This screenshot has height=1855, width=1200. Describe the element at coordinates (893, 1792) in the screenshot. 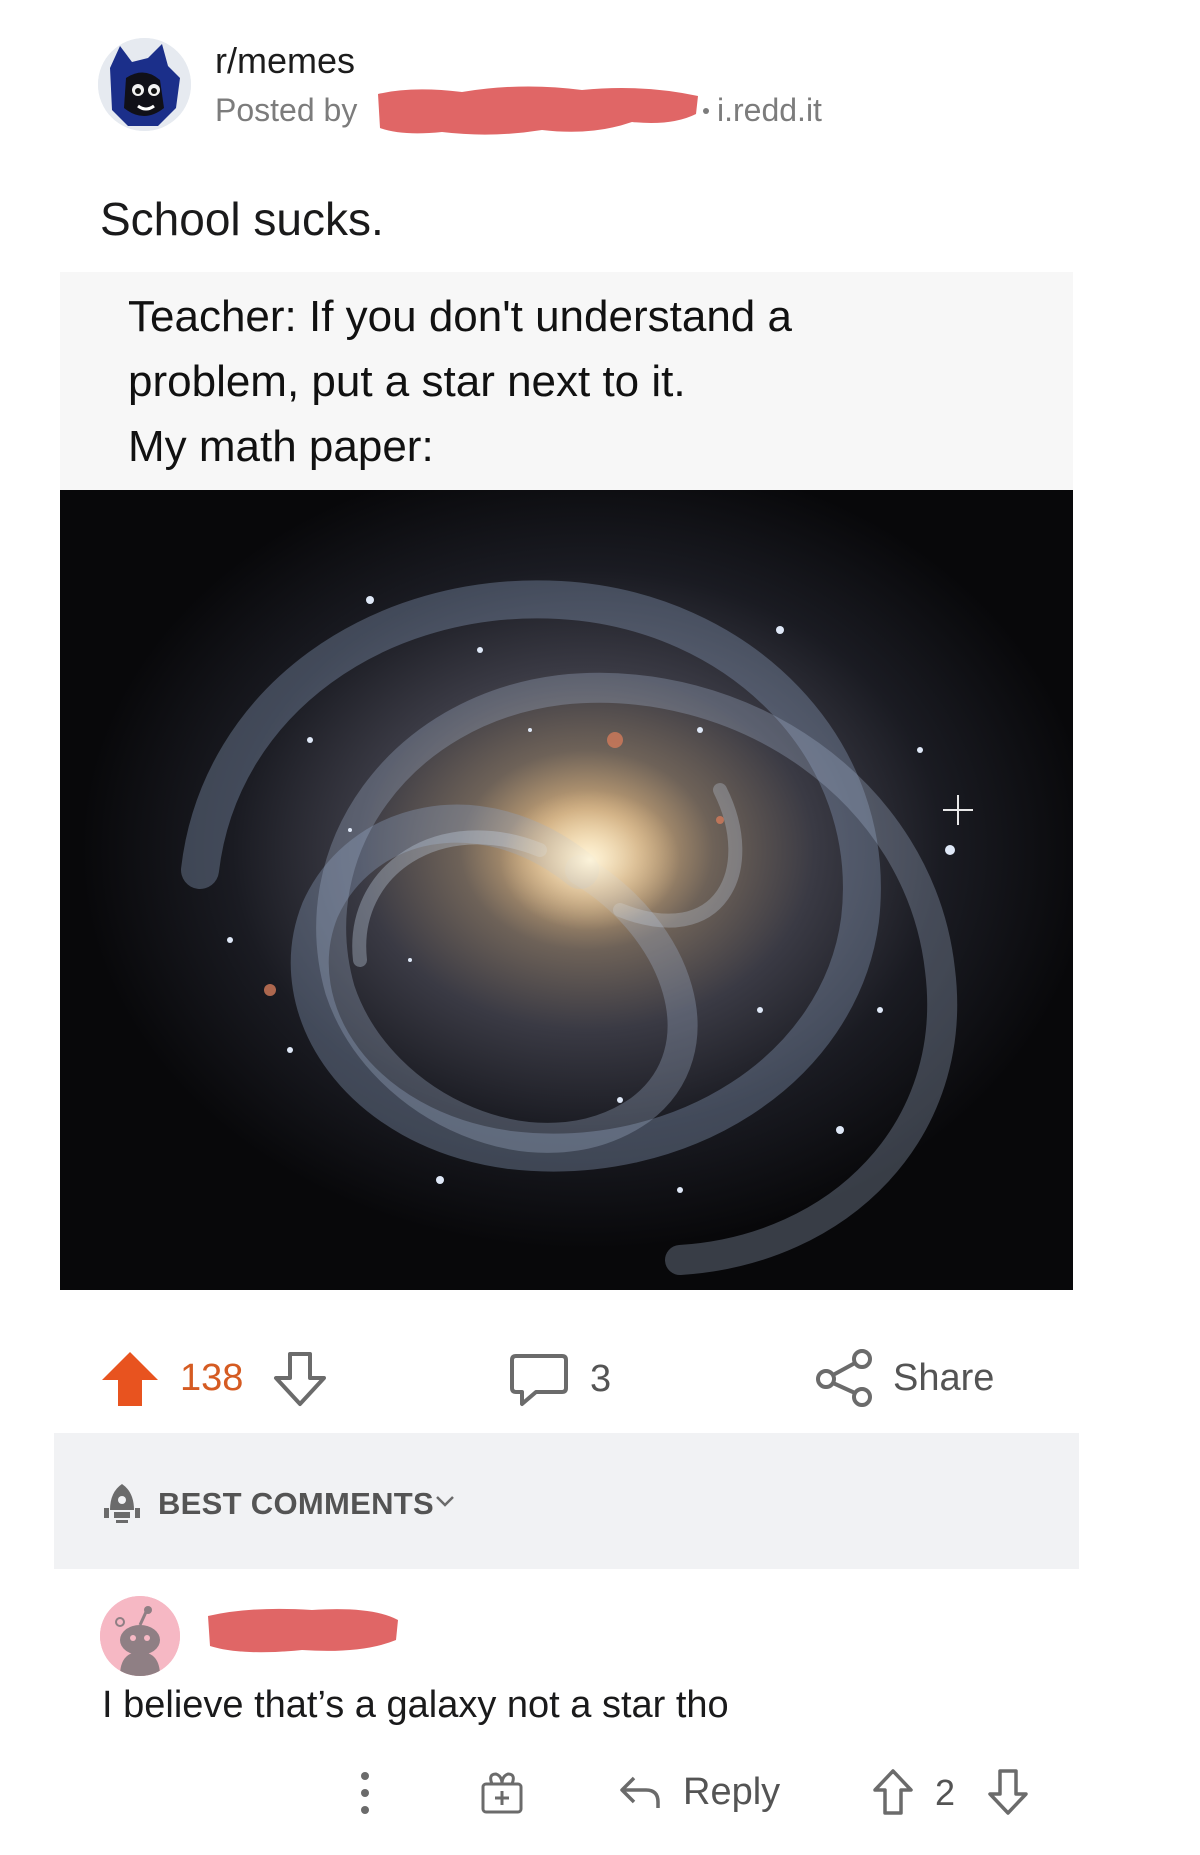

I see `comment-upvote-icon` at that location.